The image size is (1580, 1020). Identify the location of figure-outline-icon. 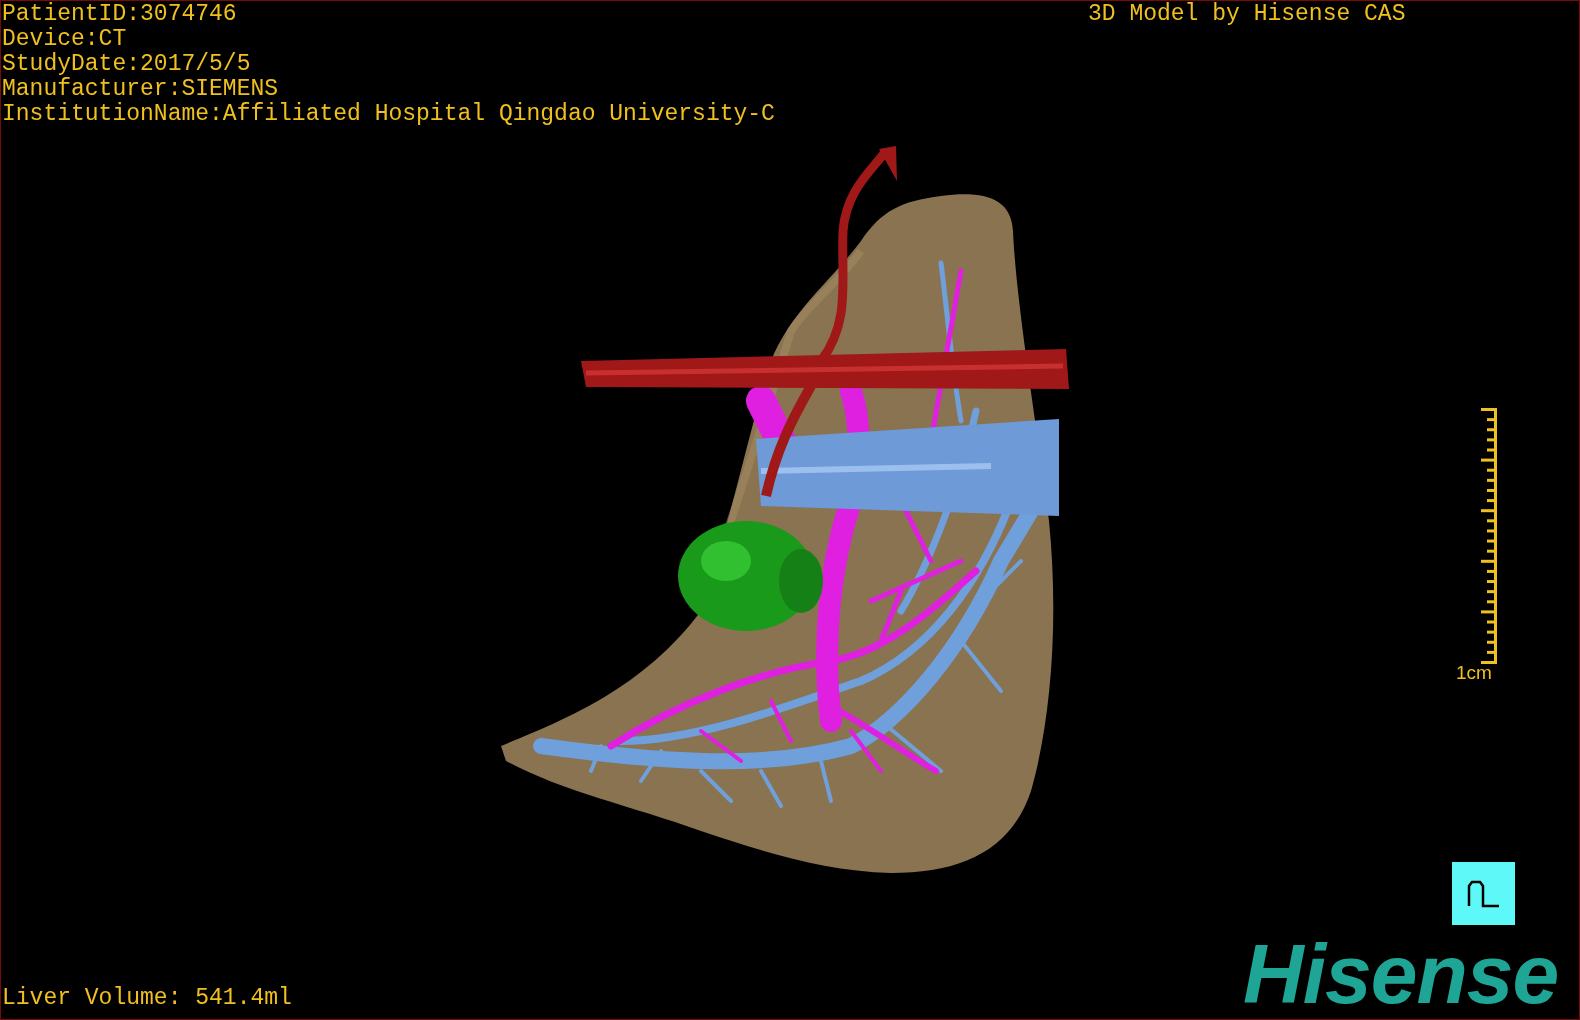
(1483, 893).